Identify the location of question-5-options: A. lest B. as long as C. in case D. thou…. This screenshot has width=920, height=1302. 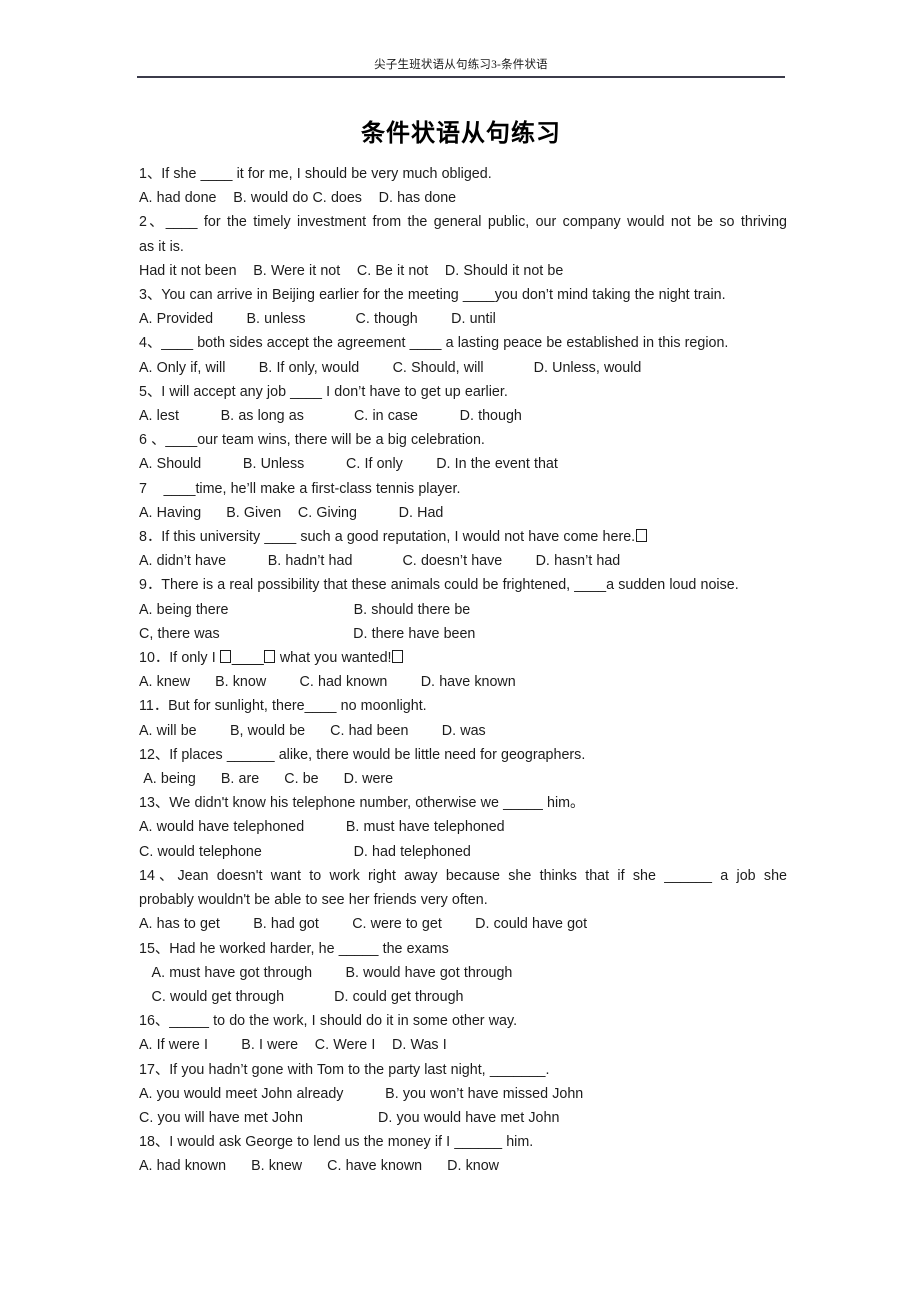
(330, 416).